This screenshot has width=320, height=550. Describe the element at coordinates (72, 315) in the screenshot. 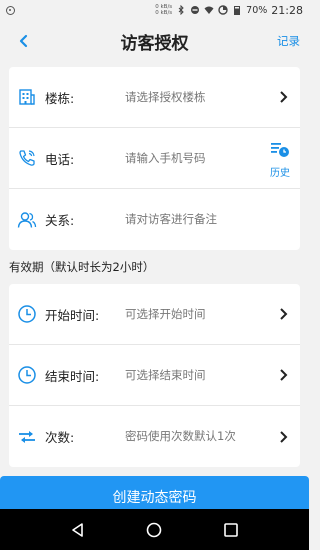

I see `start-time-label: 开始时间:` at that location.